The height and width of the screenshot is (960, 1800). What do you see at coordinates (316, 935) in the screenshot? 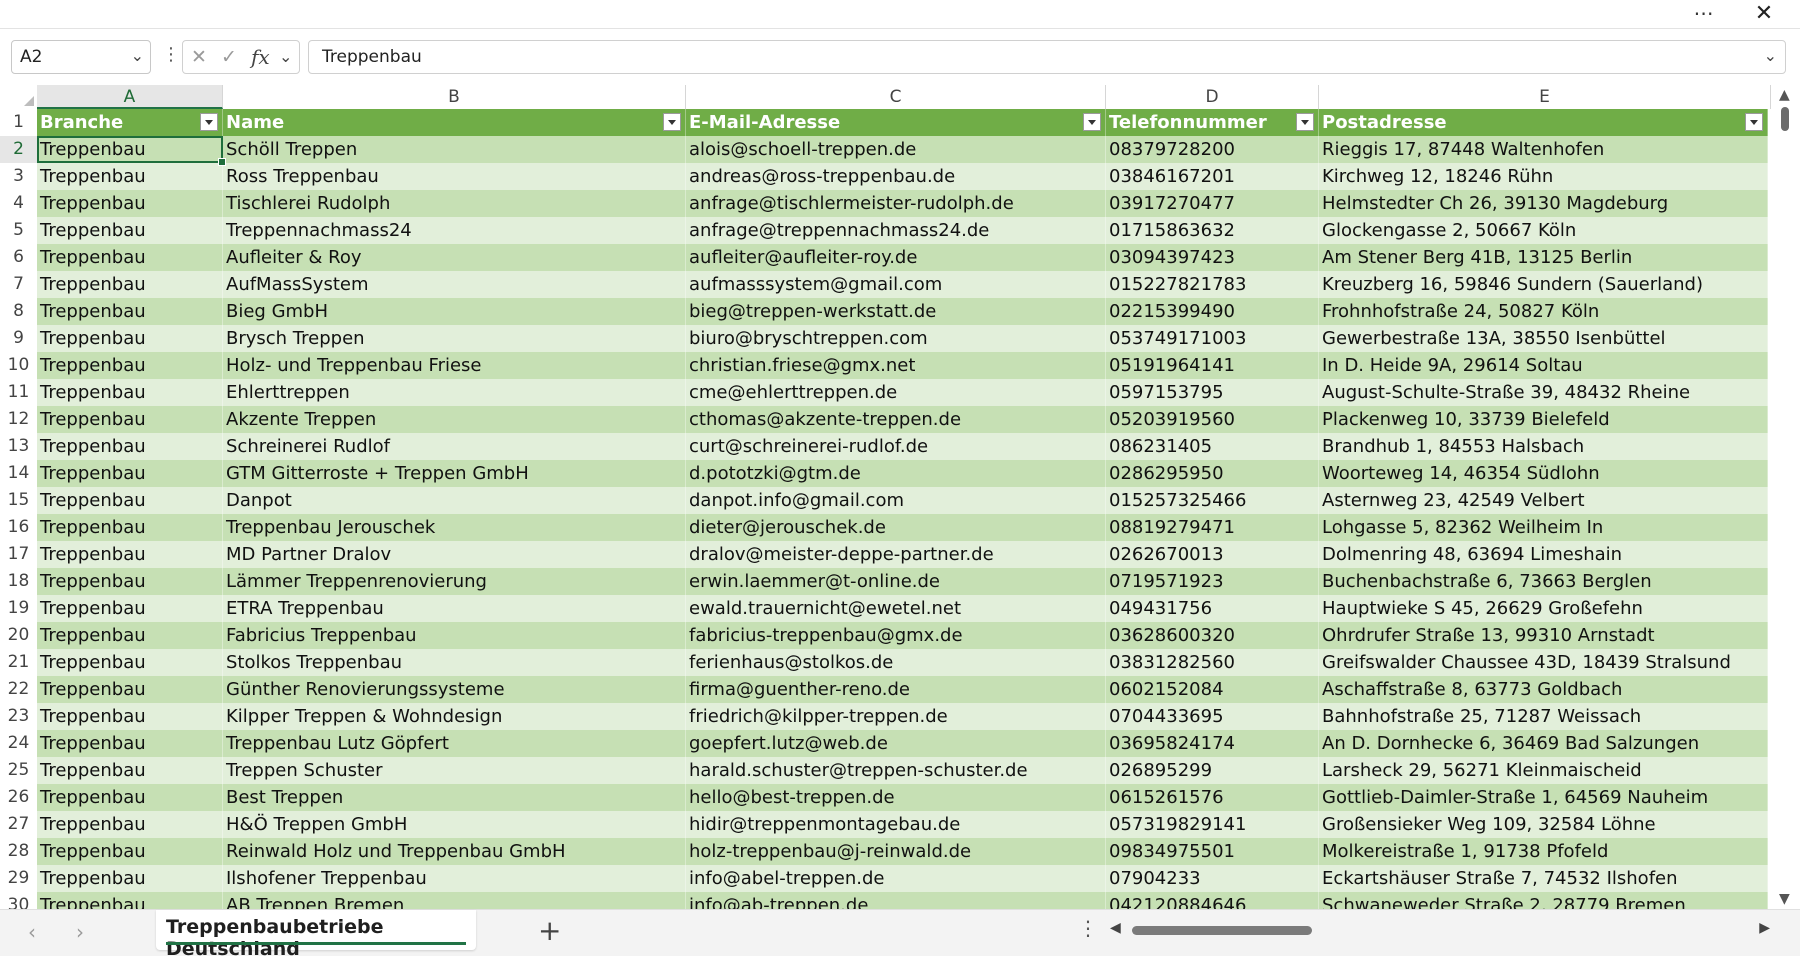
I see `sheet-tab-active: Treppenbaubetriebe Deutschland` at bounding box center [316, 935].